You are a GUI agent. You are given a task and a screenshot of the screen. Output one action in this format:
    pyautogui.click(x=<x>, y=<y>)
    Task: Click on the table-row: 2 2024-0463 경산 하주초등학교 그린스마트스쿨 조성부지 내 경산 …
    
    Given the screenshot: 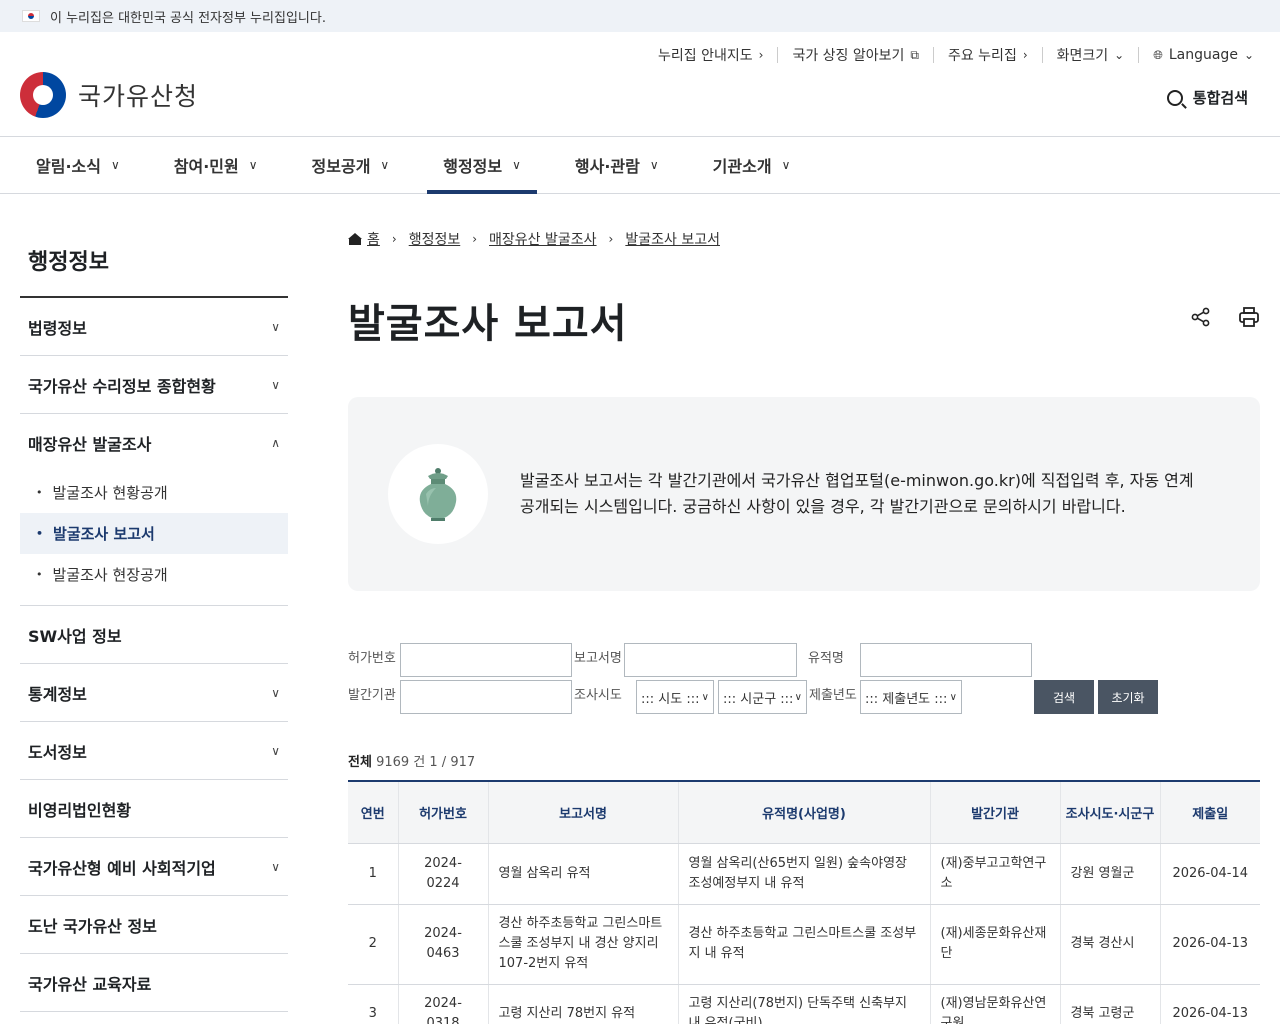 What is the action you would take?
    pyautogui.click(x=804, y=944)
    